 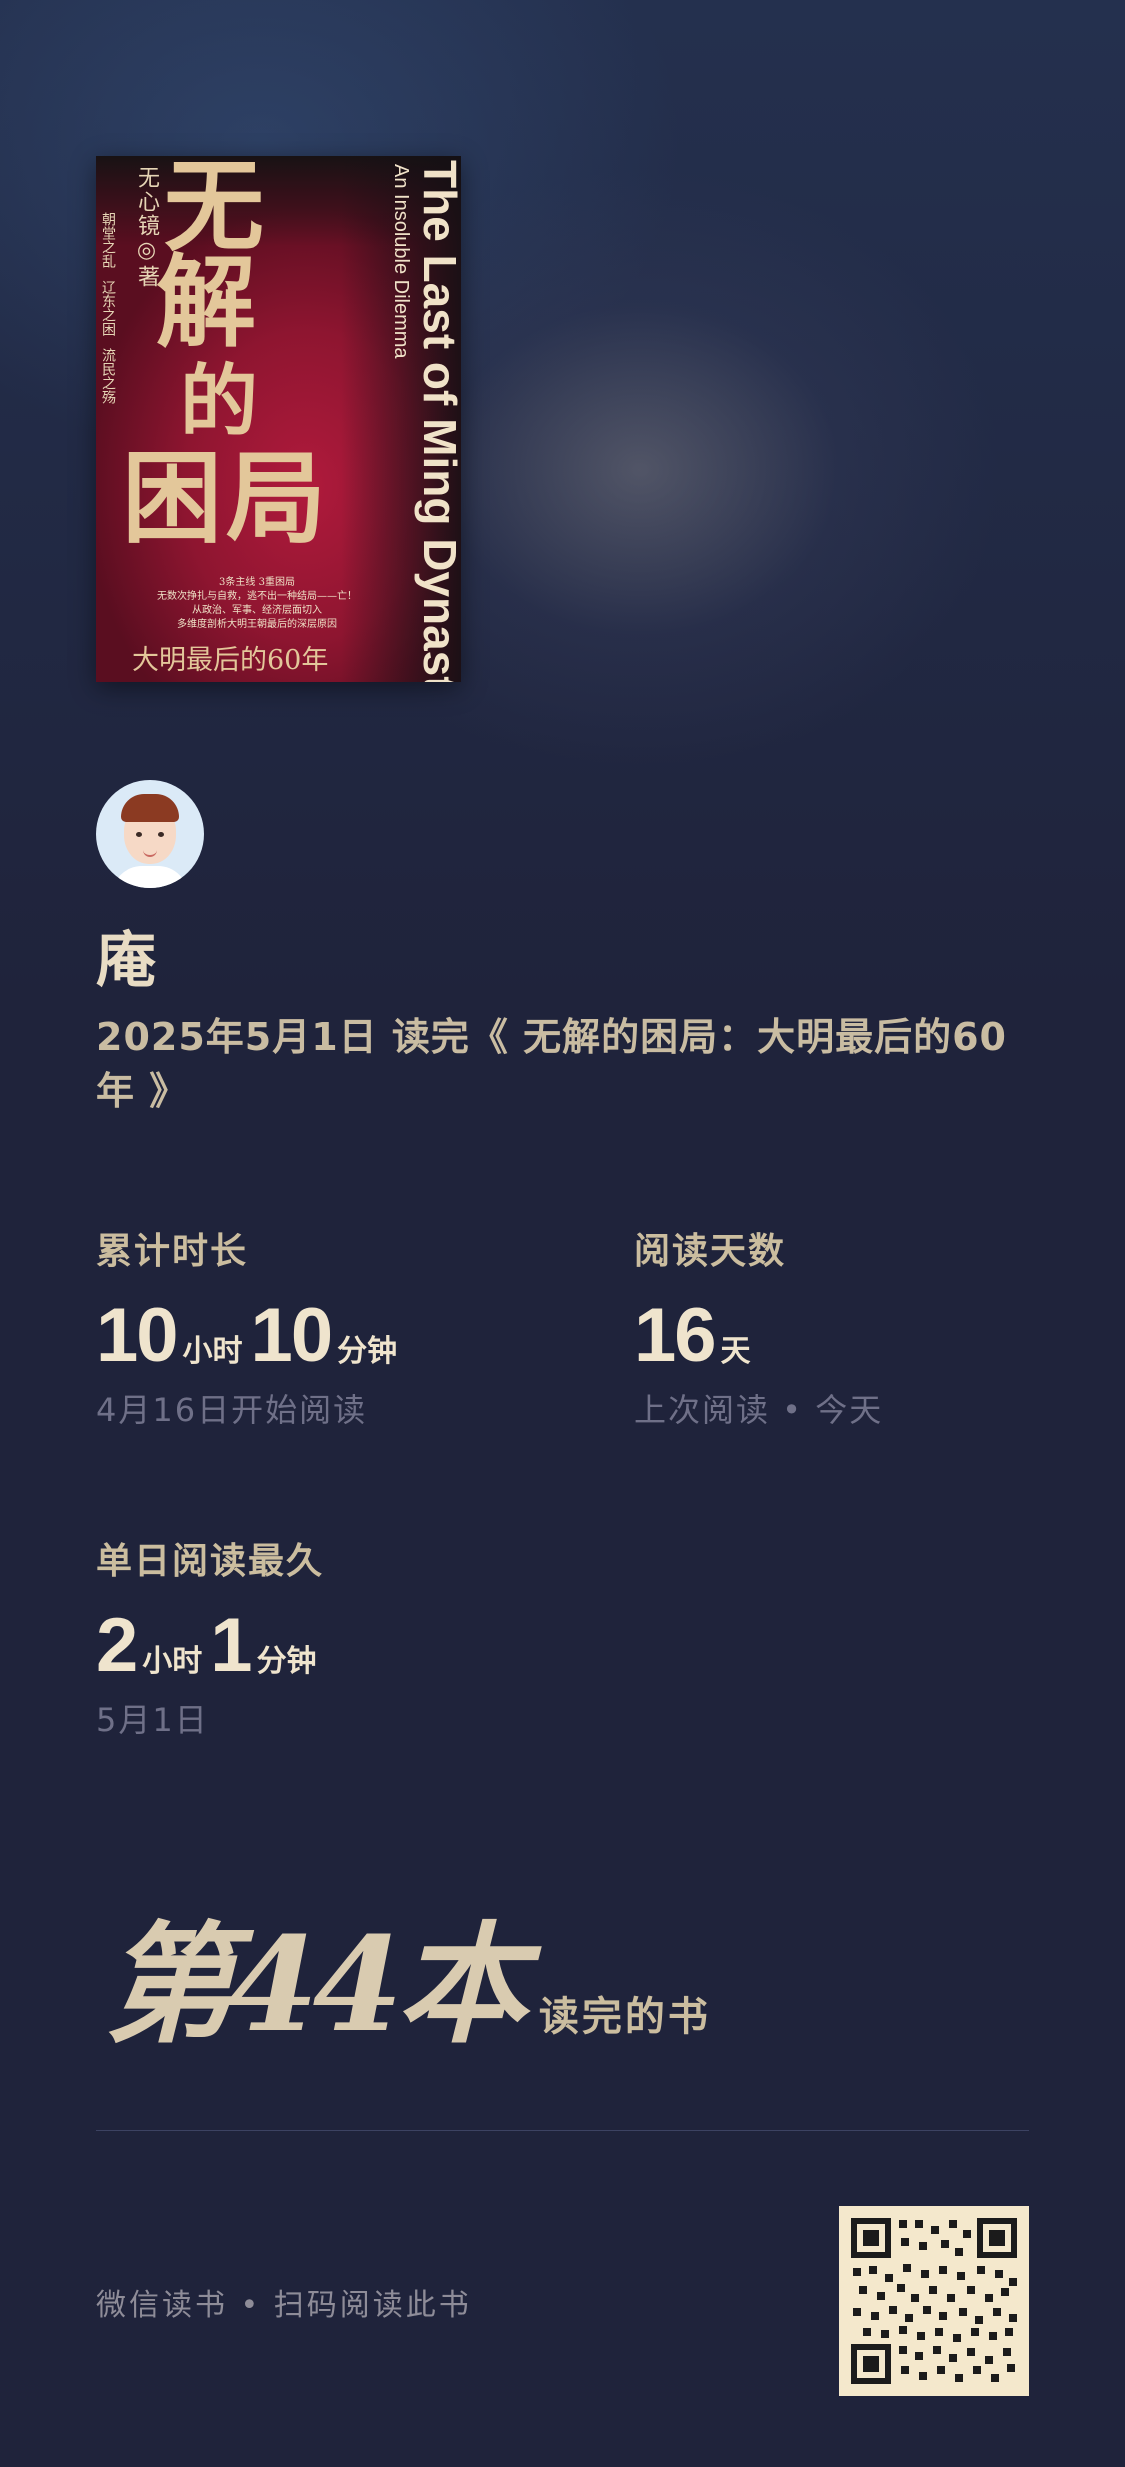 I want to click on footer-text: 微信读书 • 扫码阅读此书, so click(x=284, y=2305).